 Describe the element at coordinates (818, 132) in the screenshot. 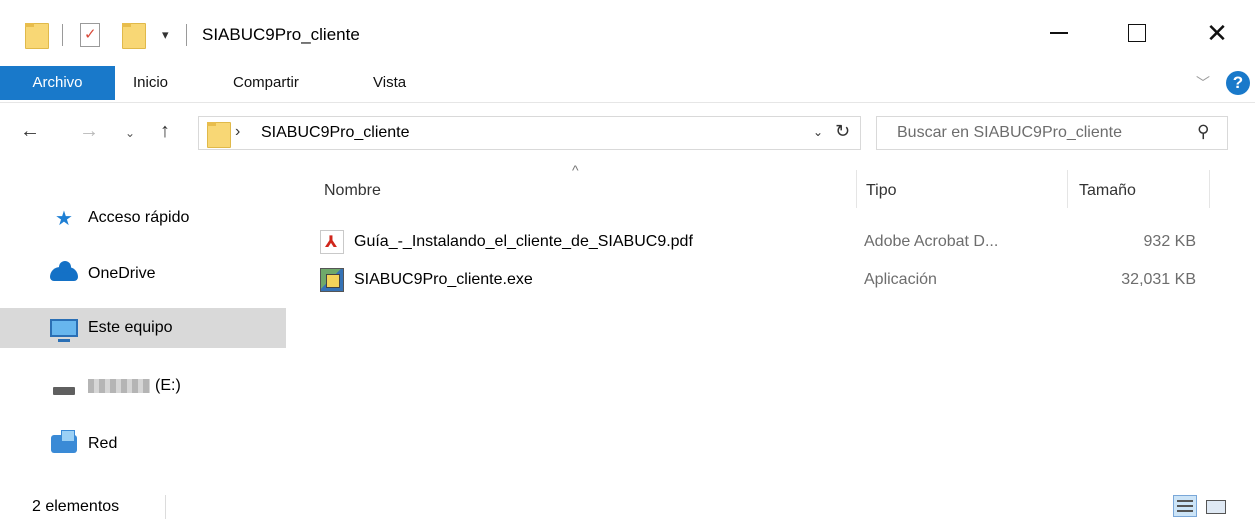

I see `address-dropdown-icon: ⌄` at that location.